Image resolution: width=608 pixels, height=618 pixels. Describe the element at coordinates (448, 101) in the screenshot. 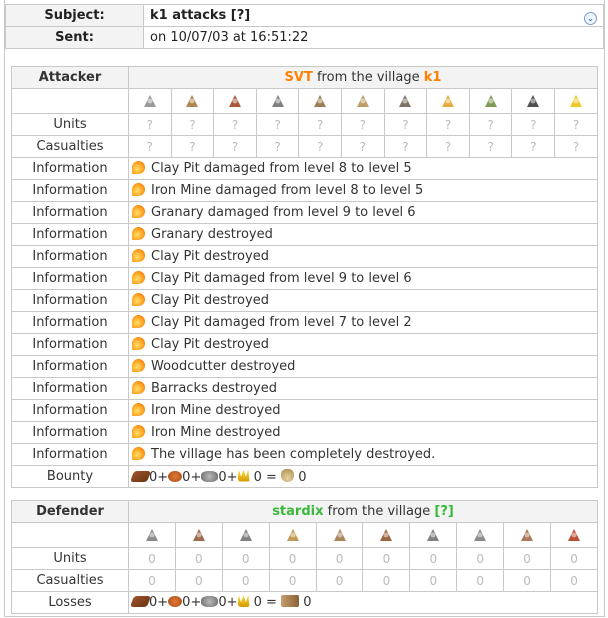

I see `catapult-icon` at that location.